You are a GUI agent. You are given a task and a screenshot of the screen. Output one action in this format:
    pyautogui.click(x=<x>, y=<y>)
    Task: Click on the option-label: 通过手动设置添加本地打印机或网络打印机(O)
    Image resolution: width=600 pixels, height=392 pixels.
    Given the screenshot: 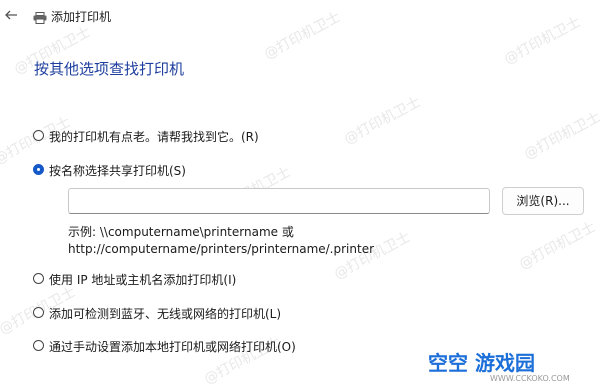 What is the action you would take?
    pyautogui.click(x=172, y=347)
    